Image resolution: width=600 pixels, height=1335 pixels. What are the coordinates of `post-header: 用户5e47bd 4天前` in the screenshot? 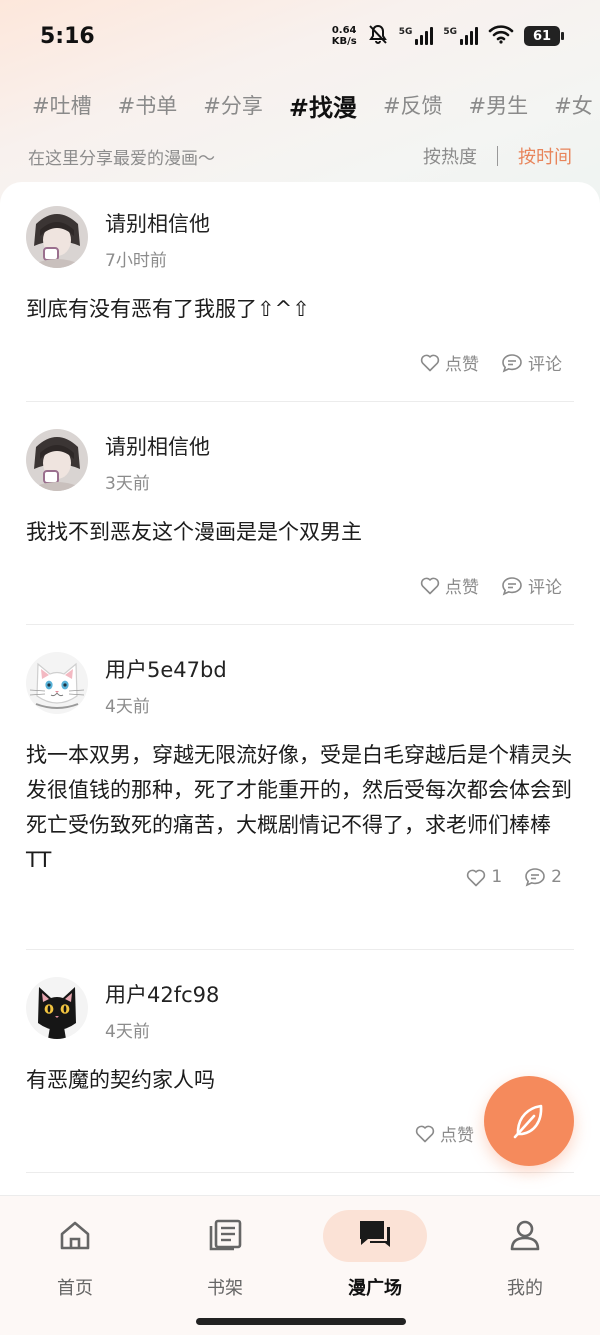 It's located at (300, 687).